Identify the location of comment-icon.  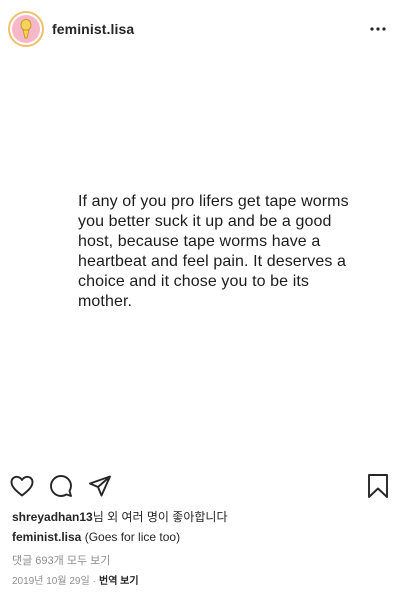
(61, 486).